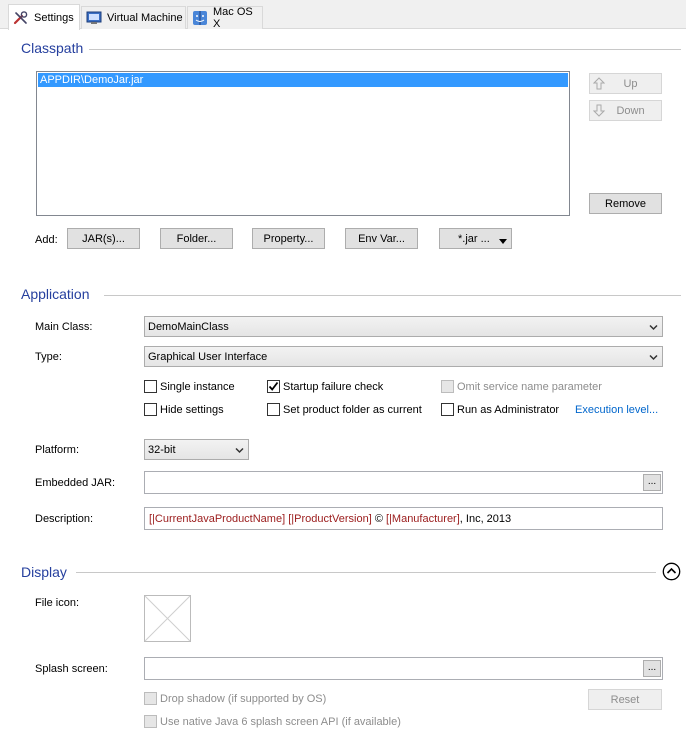 This screenshot has width=686, height=741. I want to click on display-section-title: Display, so click(44, 572).